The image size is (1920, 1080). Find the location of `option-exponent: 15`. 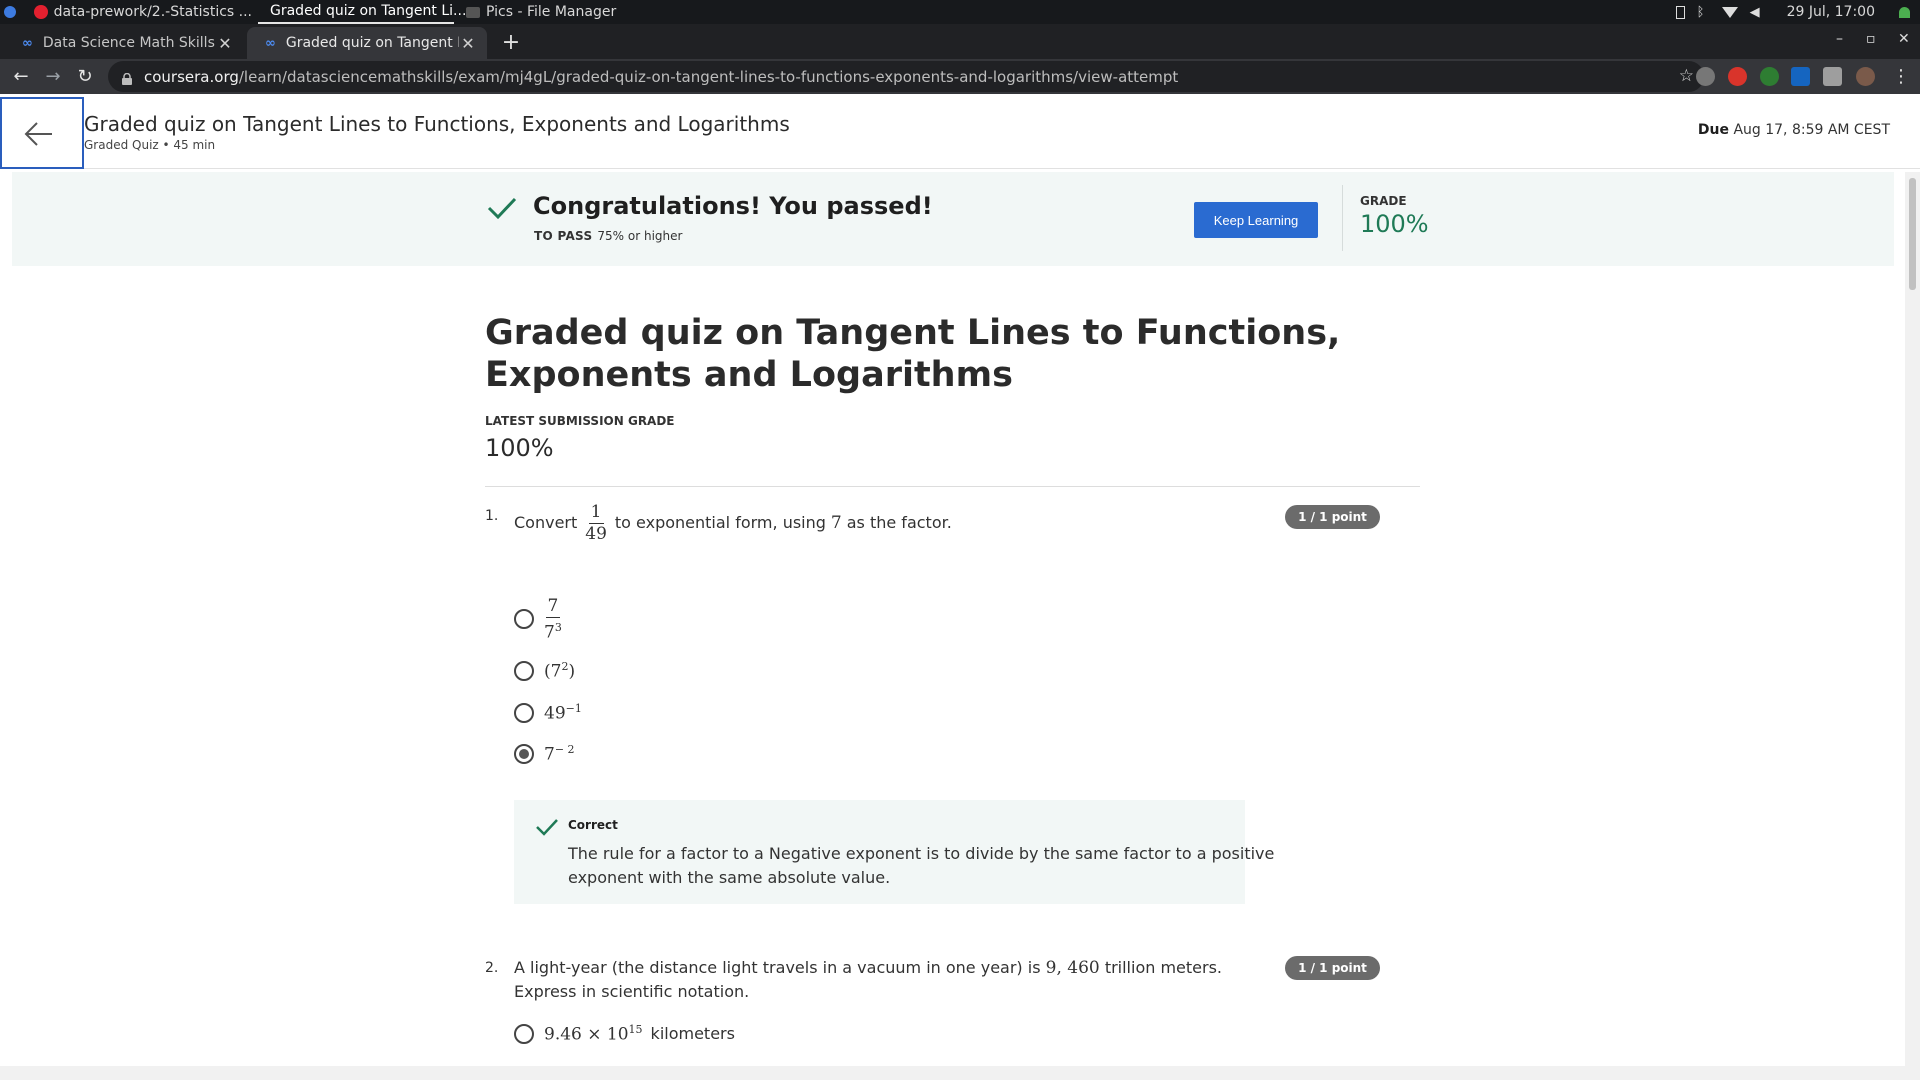

option-exponent: 15 is located at coordinates (635, 1029).